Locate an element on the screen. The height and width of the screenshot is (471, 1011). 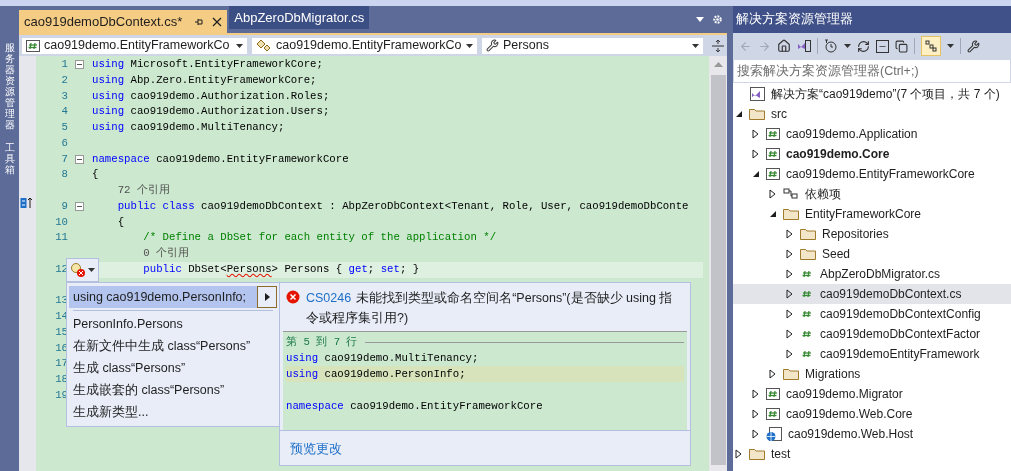
tree-item: Repositories is located at coordinates (872, 234).